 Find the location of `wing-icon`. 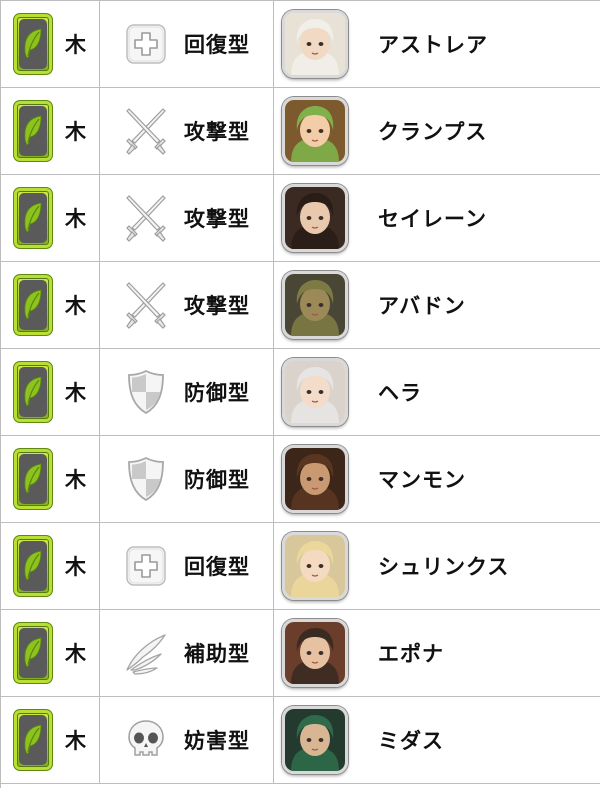

wing-icon is located at coordinates (146, 653).